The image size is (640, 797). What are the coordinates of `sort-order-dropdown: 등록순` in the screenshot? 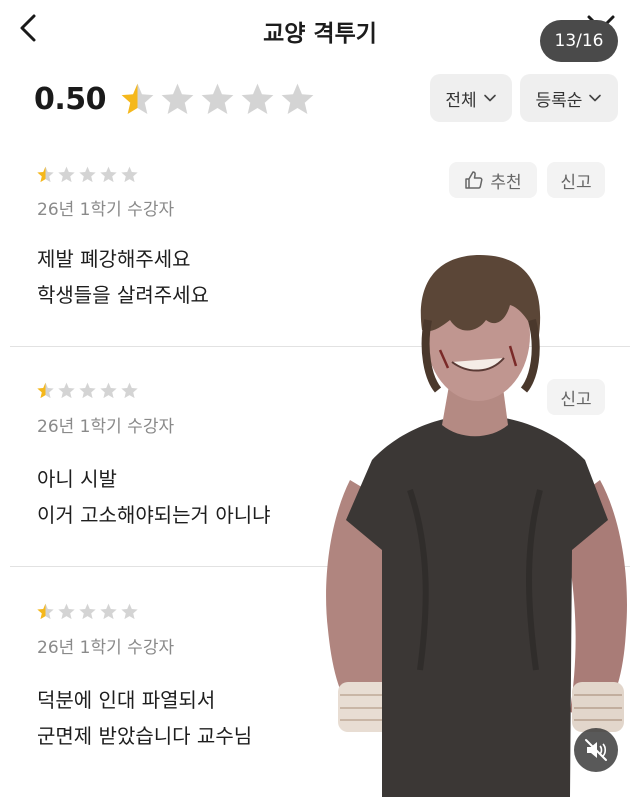 It's located at (569, 98).